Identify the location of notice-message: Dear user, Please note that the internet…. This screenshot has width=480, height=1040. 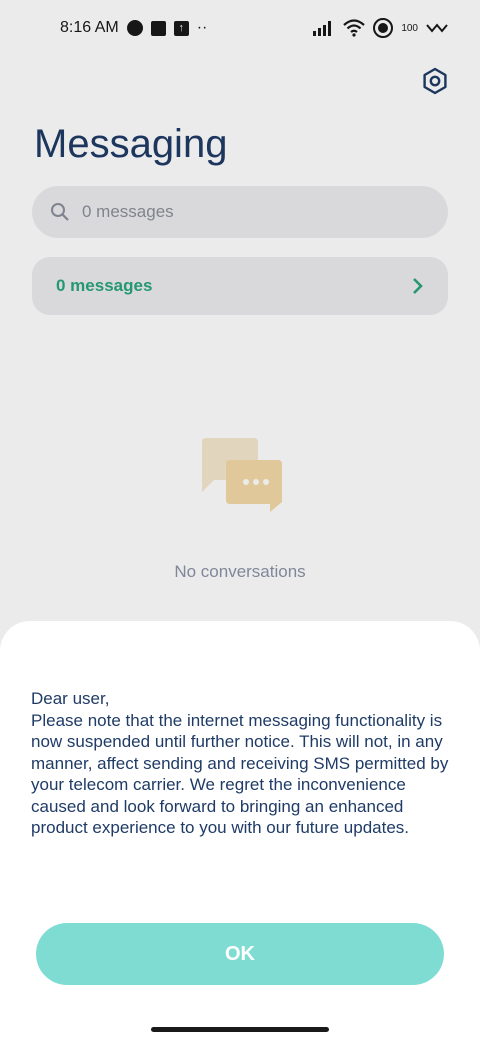
(240, 763).